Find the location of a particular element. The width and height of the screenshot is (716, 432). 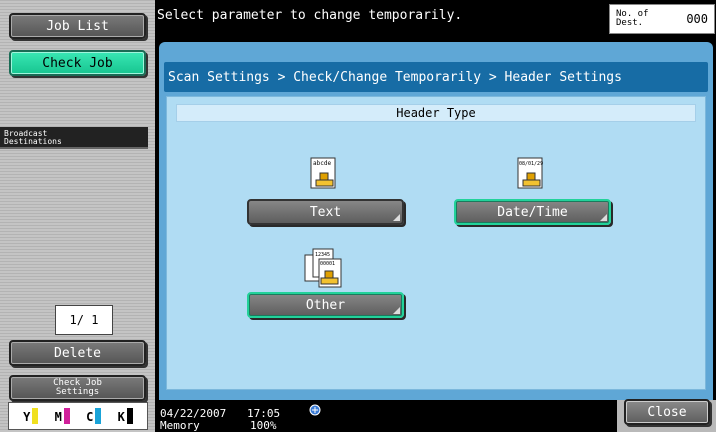

datetime-icon-sample: 08/01/29 is located at coordinates (531, 164).